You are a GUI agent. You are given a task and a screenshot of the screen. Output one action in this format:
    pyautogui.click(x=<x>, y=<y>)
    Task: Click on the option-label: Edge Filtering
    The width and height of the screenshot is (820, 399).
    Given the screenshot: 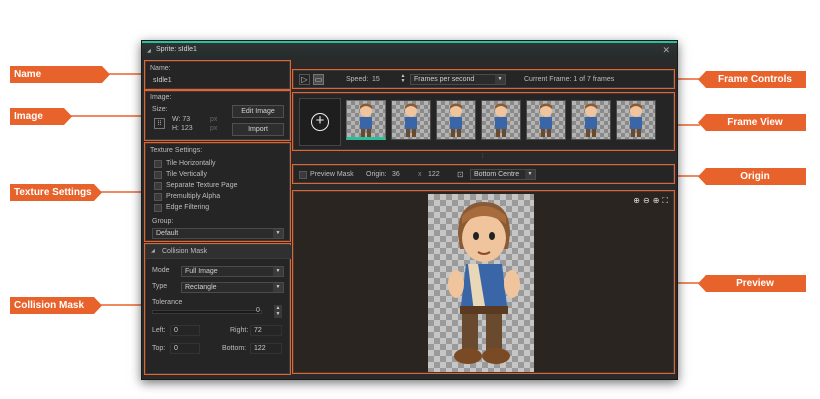 What is the action you would take?
    pyautogui.click(x=188, y=207)
    